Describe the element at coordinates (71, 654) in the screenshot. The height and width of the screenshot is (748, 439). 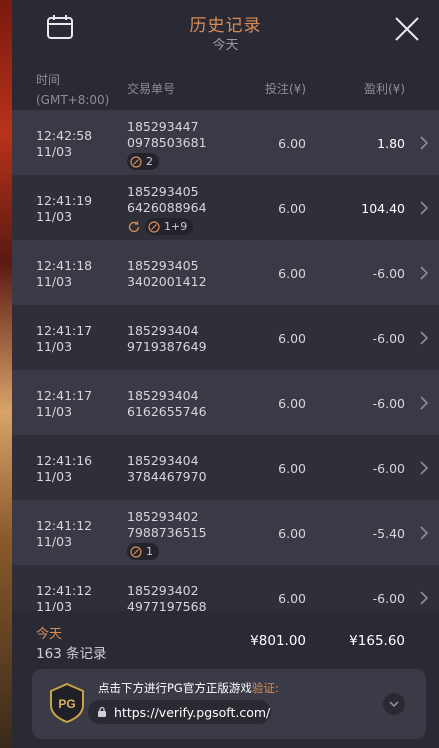
I see `record-count: 163 条记录` at that location.